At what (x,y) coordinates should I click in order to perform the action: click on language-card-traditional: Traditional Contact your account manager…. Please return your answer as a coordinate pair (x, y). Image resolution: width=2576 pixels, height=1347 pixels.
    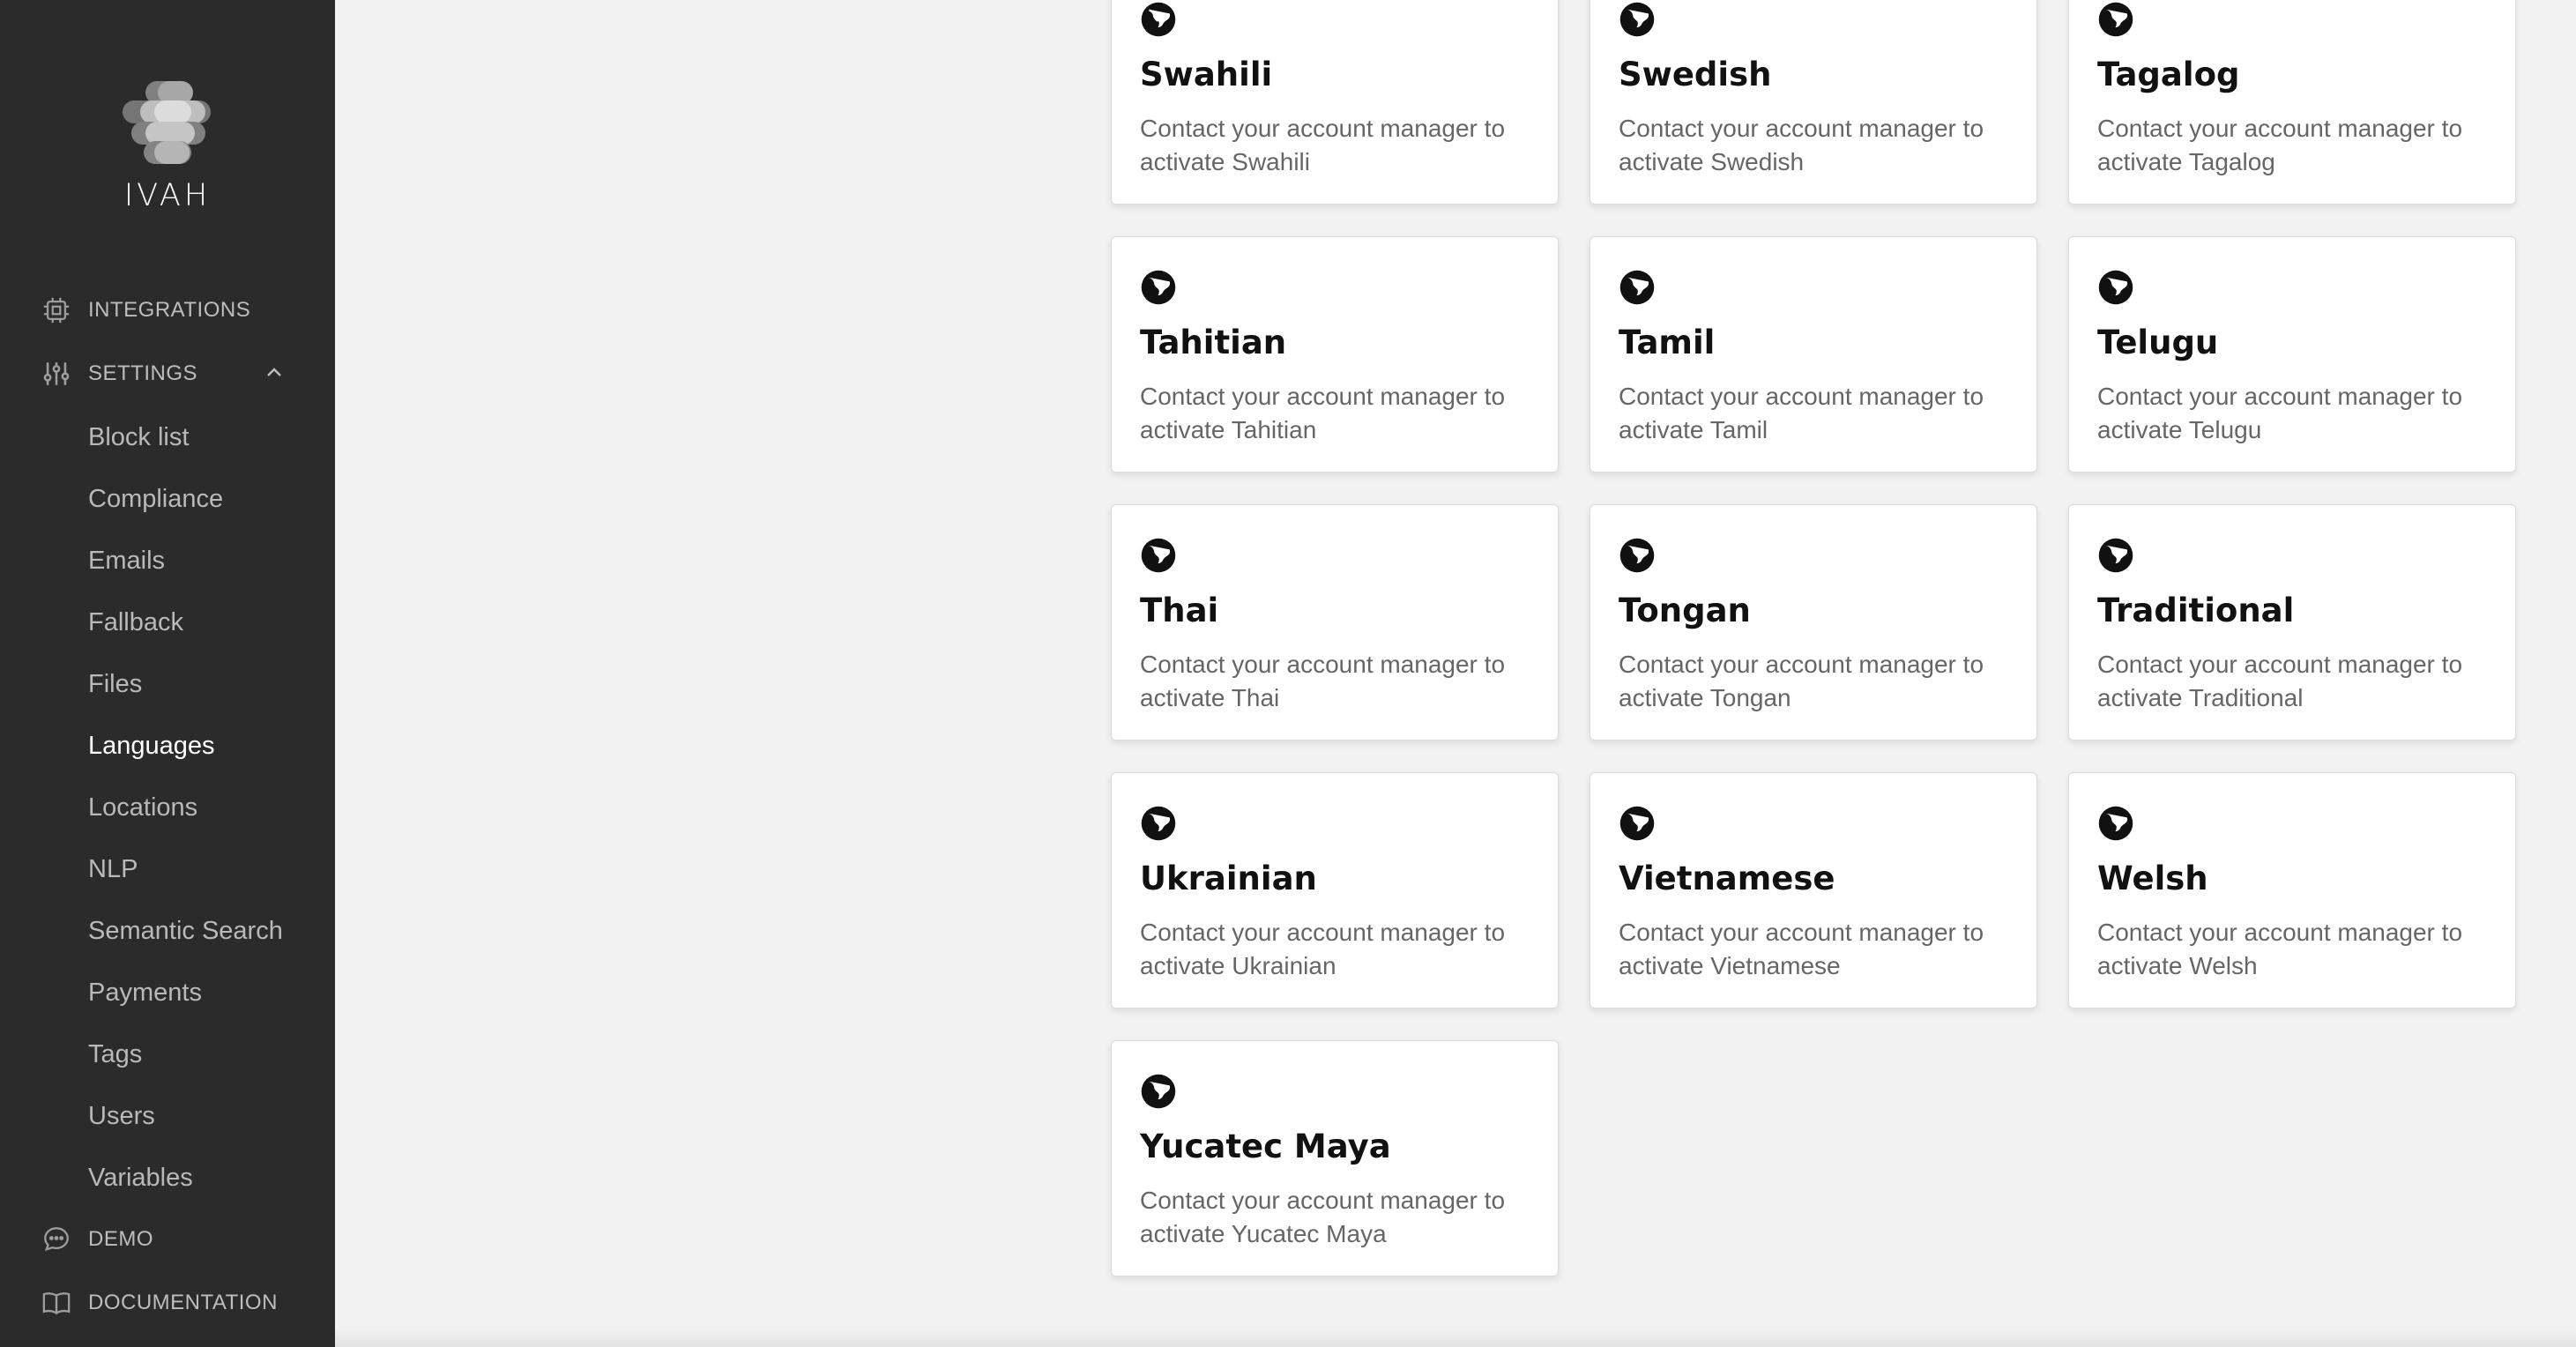
    Looking at the image, I should click on (2292, 622).